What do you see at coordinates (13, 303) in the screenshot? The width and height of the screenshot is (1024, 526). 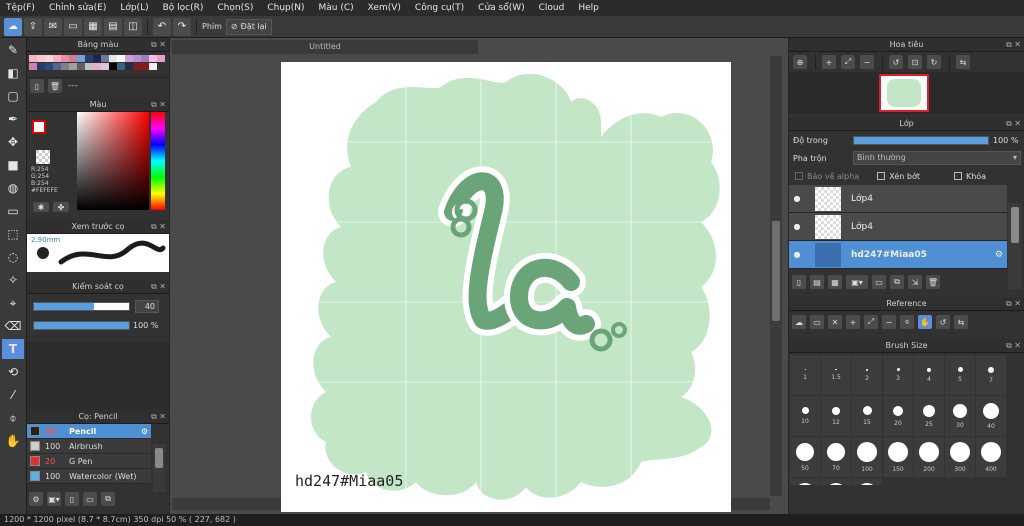 I see `select-pen-tool-icon: ⌖` at bounding box center [13, 303].